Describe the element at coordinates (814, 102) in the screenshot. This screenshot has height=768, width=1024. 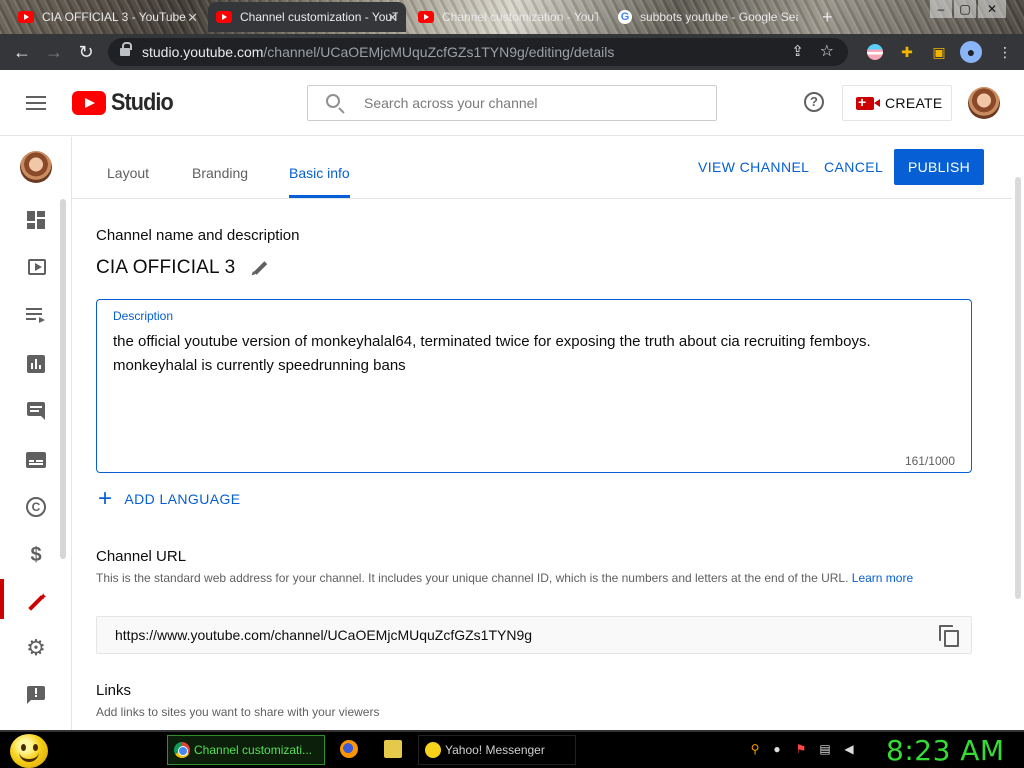
I see `help-icon: ?` at that location.